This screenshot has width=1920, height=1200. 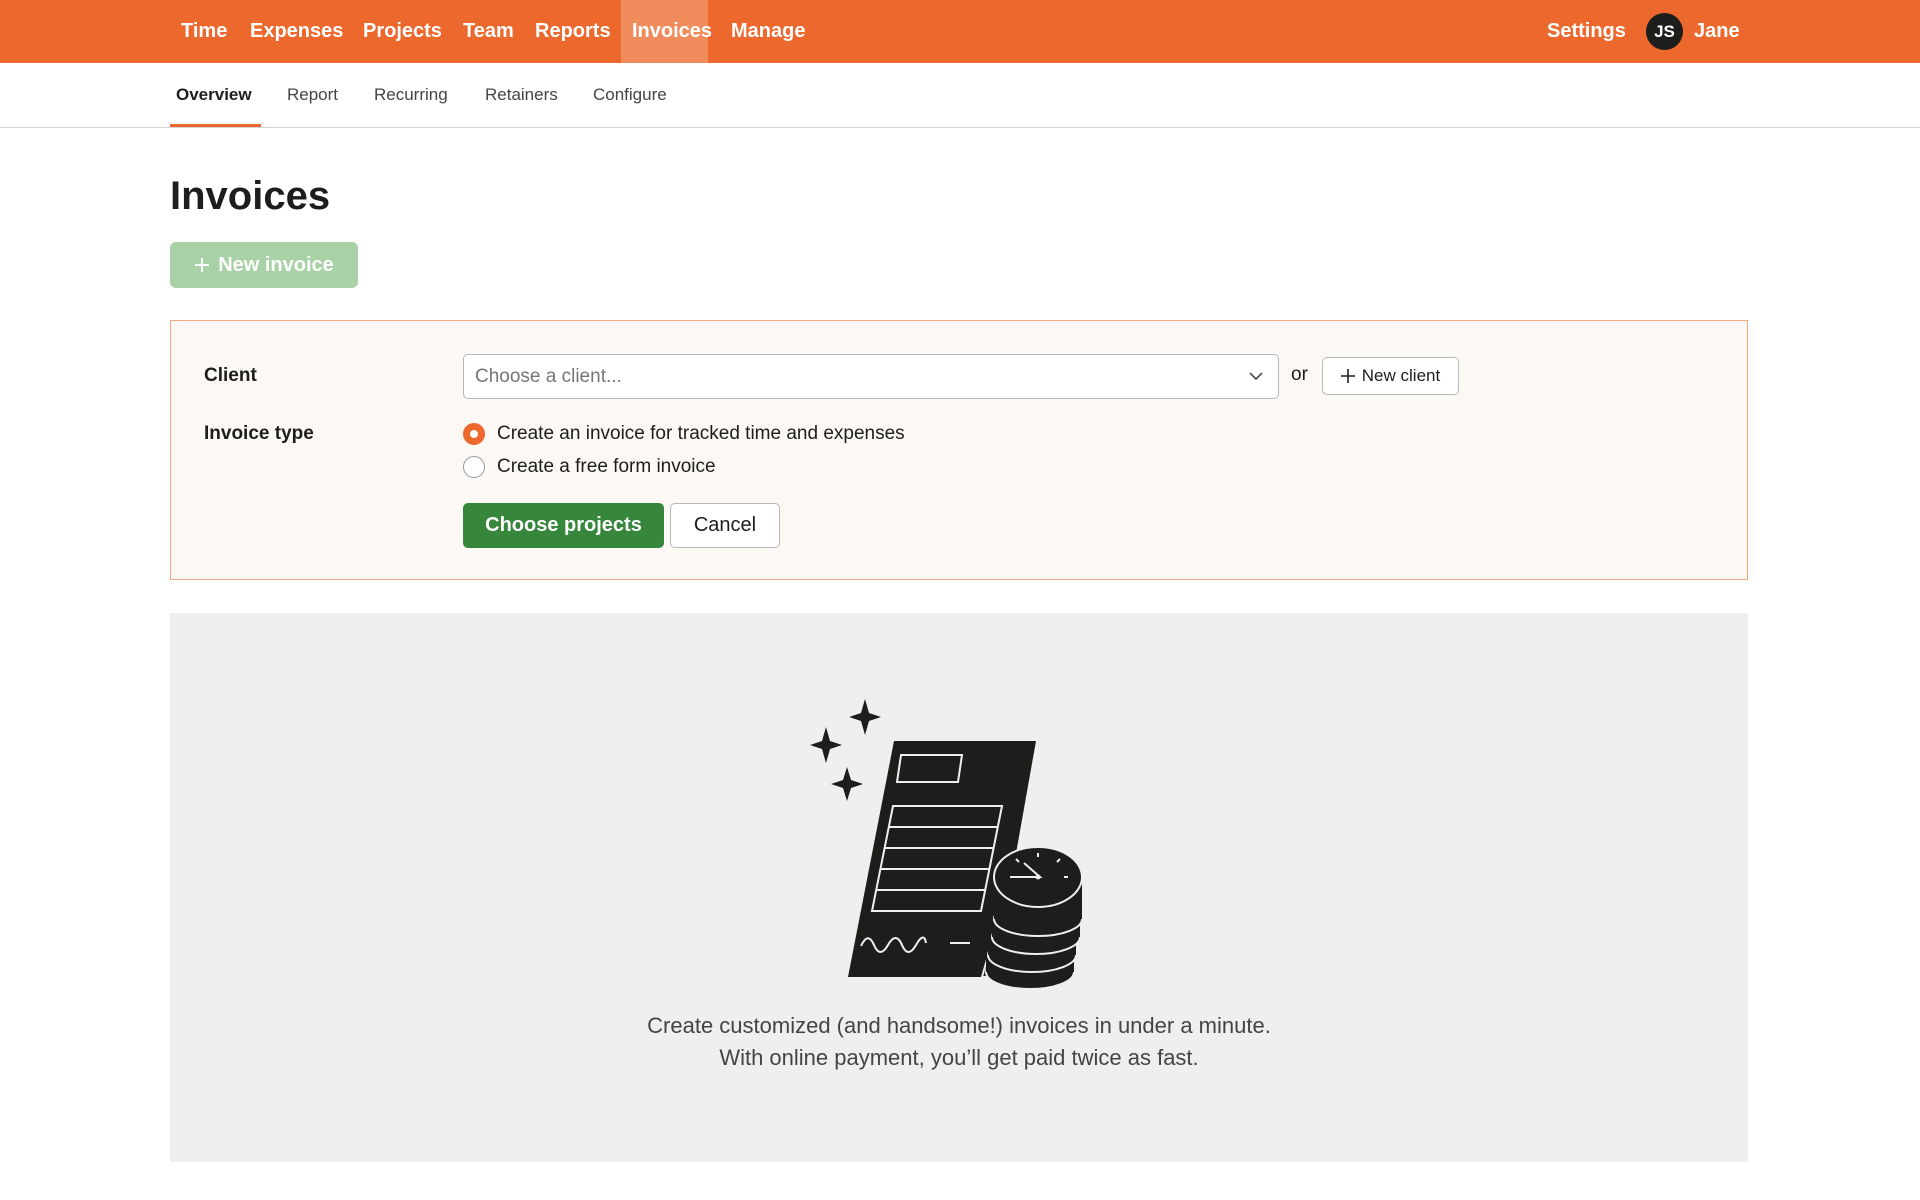 I want to click on new-client-label: New client, so click(x=1401, y=375).